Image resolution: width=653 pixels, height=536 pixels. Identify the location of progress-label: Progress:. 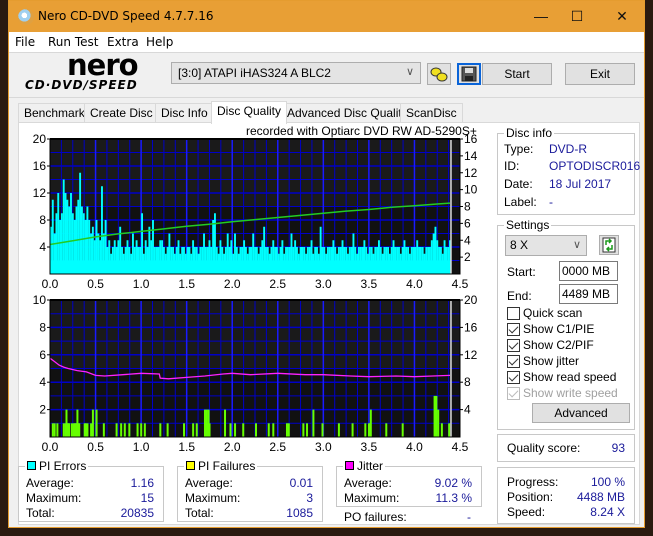
(533, 482).